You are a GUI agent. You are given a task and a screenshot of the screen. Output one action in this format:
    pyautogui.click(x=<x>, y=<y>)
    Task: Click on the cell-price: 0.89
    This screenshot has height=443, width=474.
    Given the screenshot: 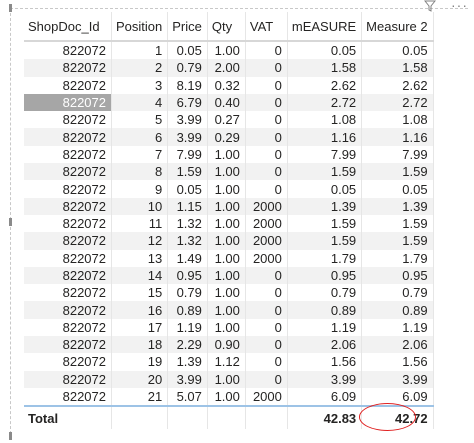 What is the action you would take?
    pyautogui.click(x=187, y=310)
    